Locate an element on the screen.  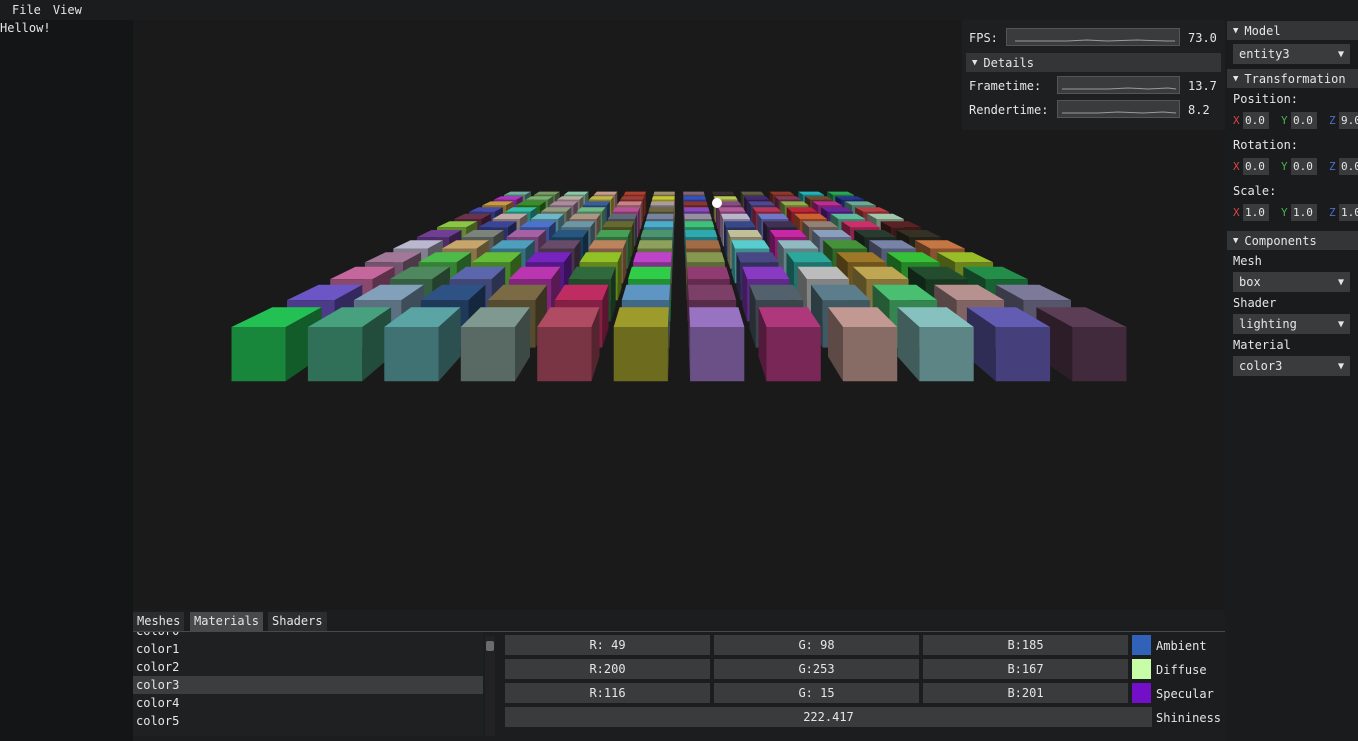
rotation-y-input: 0.0 is located at coordinates (1304, 166).